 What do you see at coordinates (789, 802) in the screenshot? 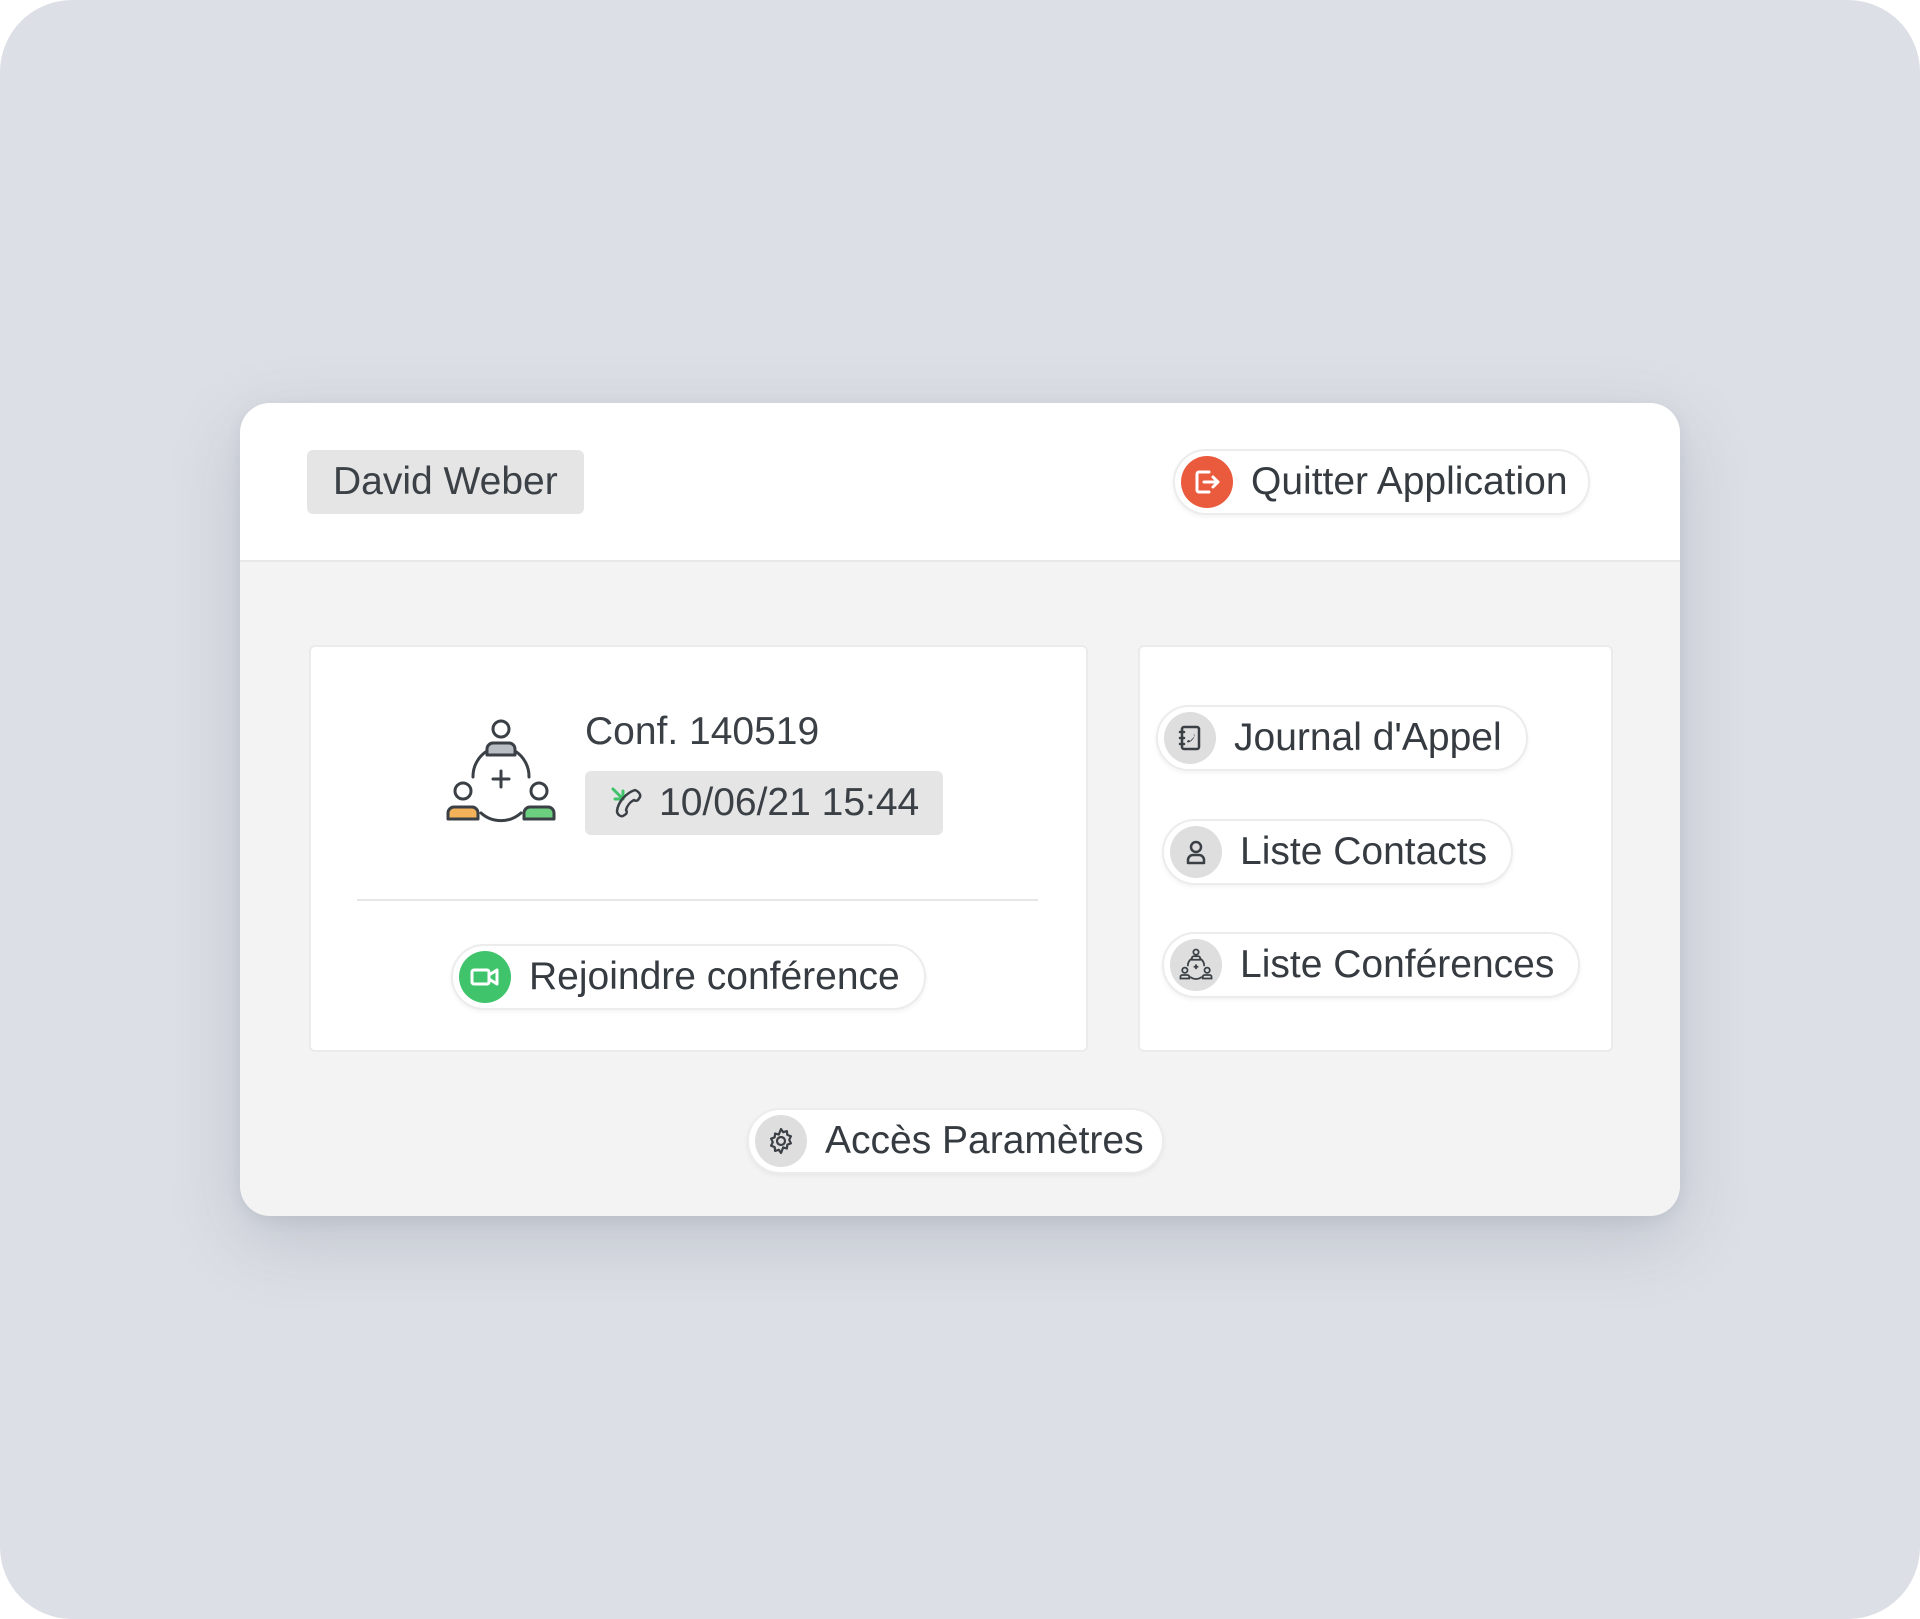
I see `conference-datetime: 10/06/21 15:44` at bounding box center [789, 802].